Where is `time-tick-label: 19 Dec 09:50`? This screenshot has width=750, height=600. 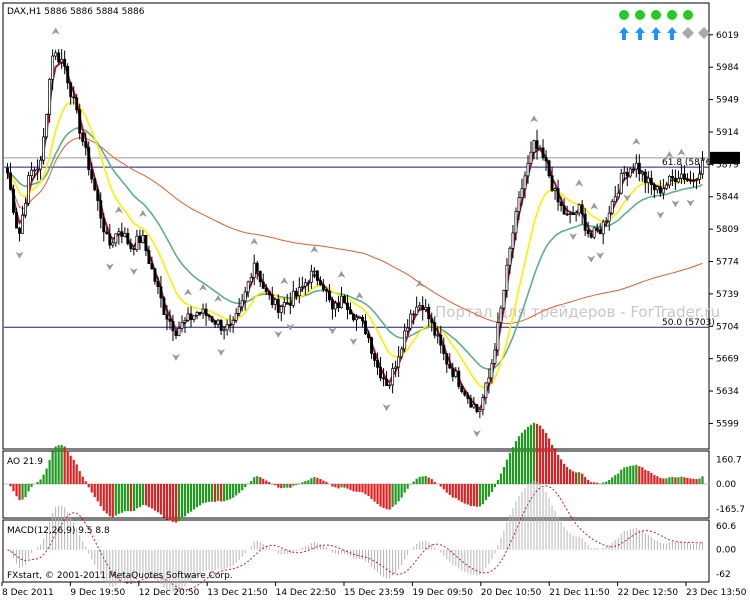 time-tick-label: 19 Dec 09:50 is located at coordinates (442, 593).